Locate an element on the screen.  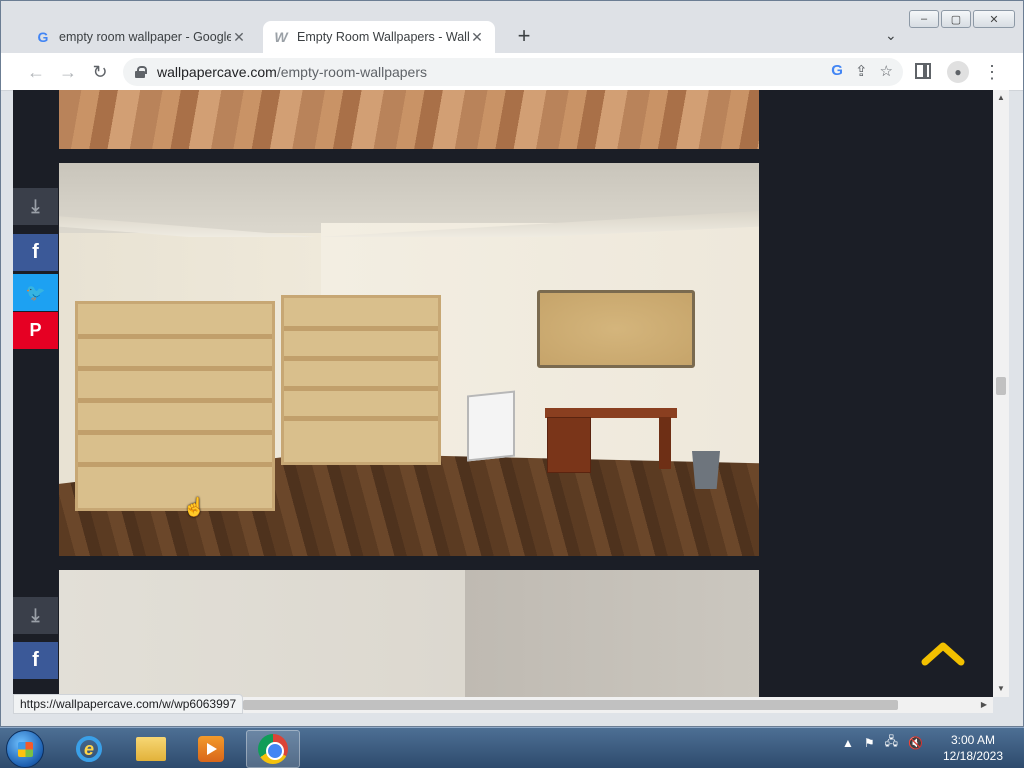
tab-wallpapercave: W Empty Room Wallpapers - Wallpa ✕ is located at coordinates (379, 37).